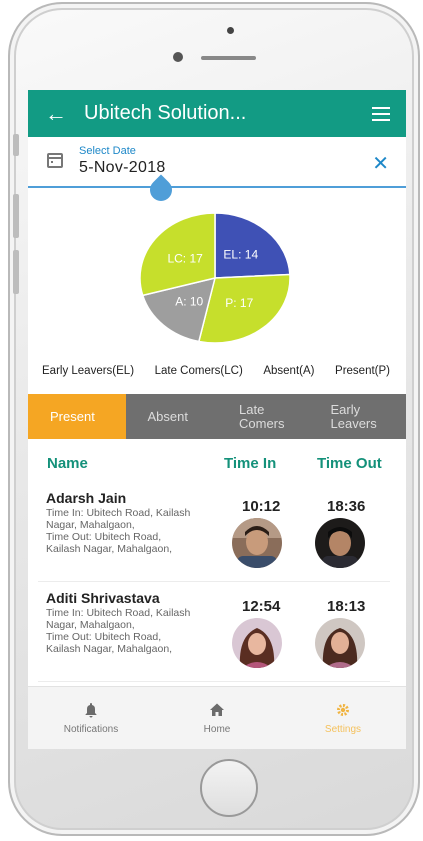 This screenshot has height=841, width=423. Describe the element at coordinates (217, 171) in the screenshot. I see `date-picker: Select Date 5-Nov-2018 ✕` at that location.